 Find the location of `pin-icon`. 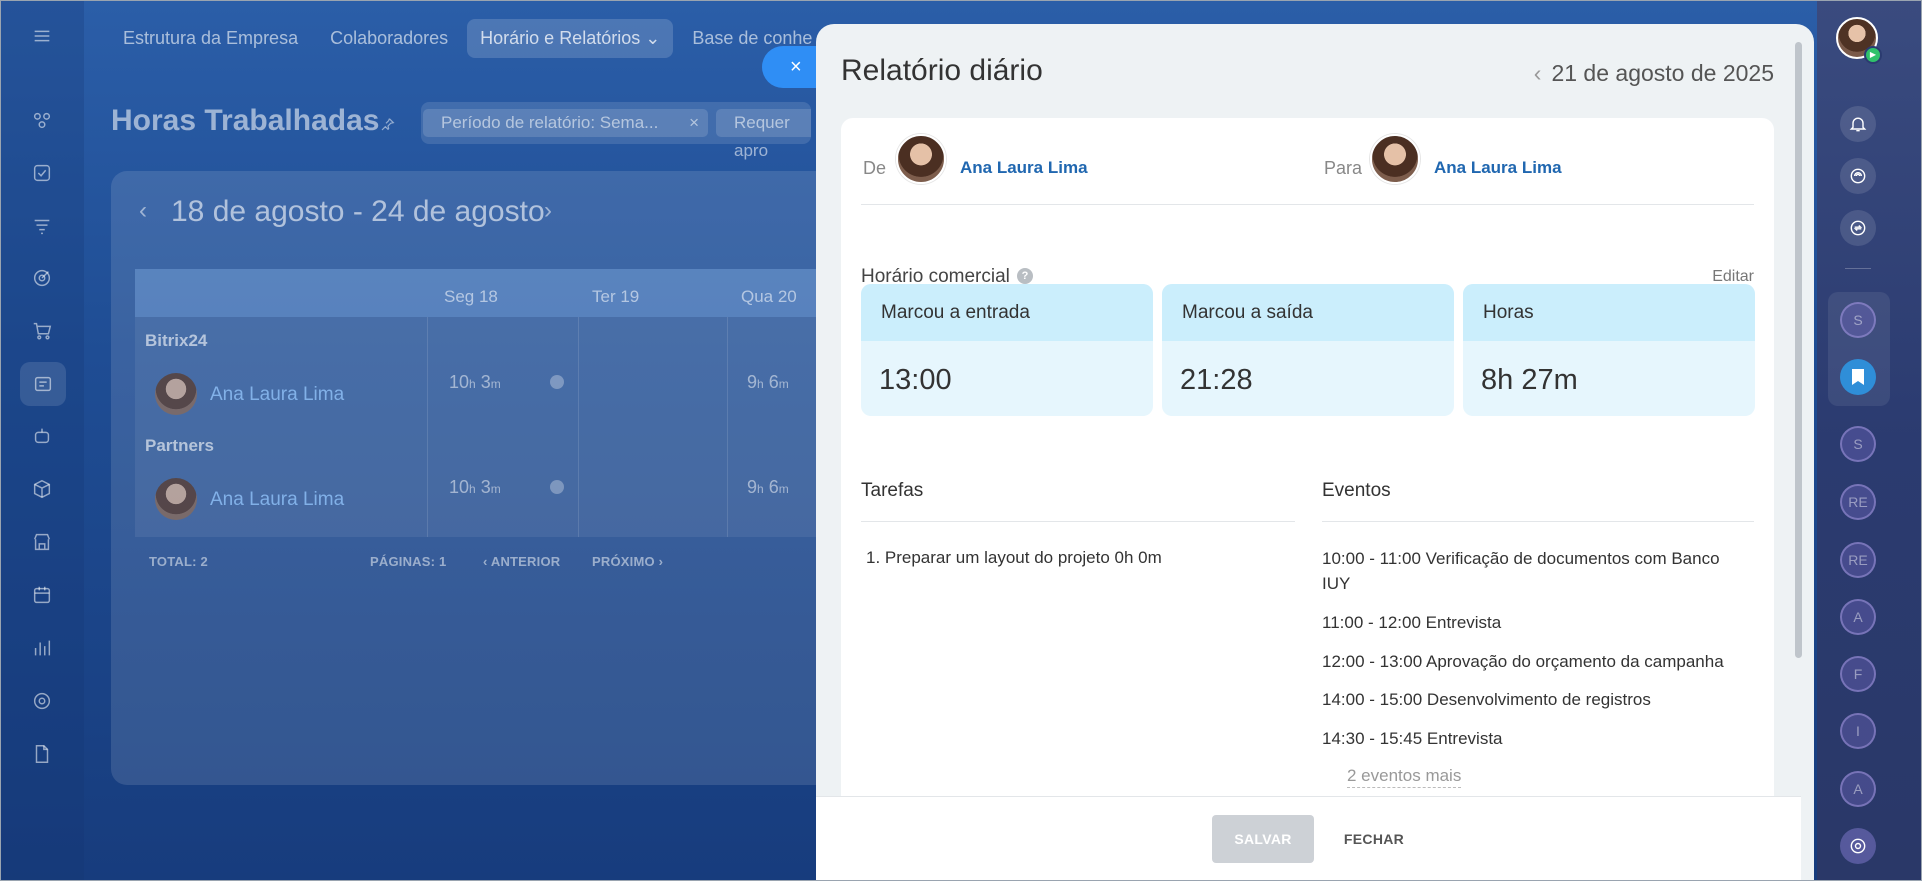

pin-icon is located at coordinates (388, 126).